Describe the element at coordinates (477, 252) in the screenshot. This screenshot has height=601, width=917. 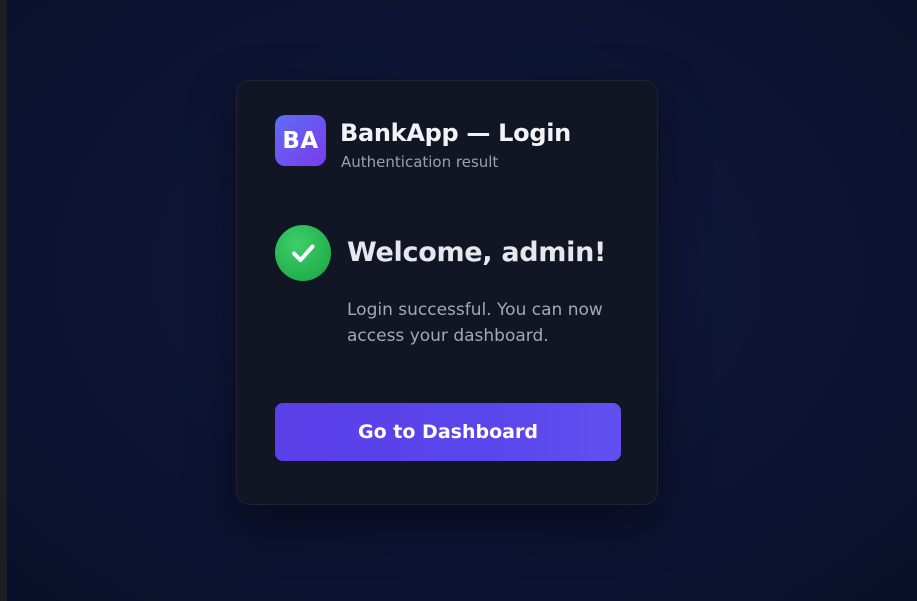
I see `welcome-heading: Welcome, admin!` at that location.